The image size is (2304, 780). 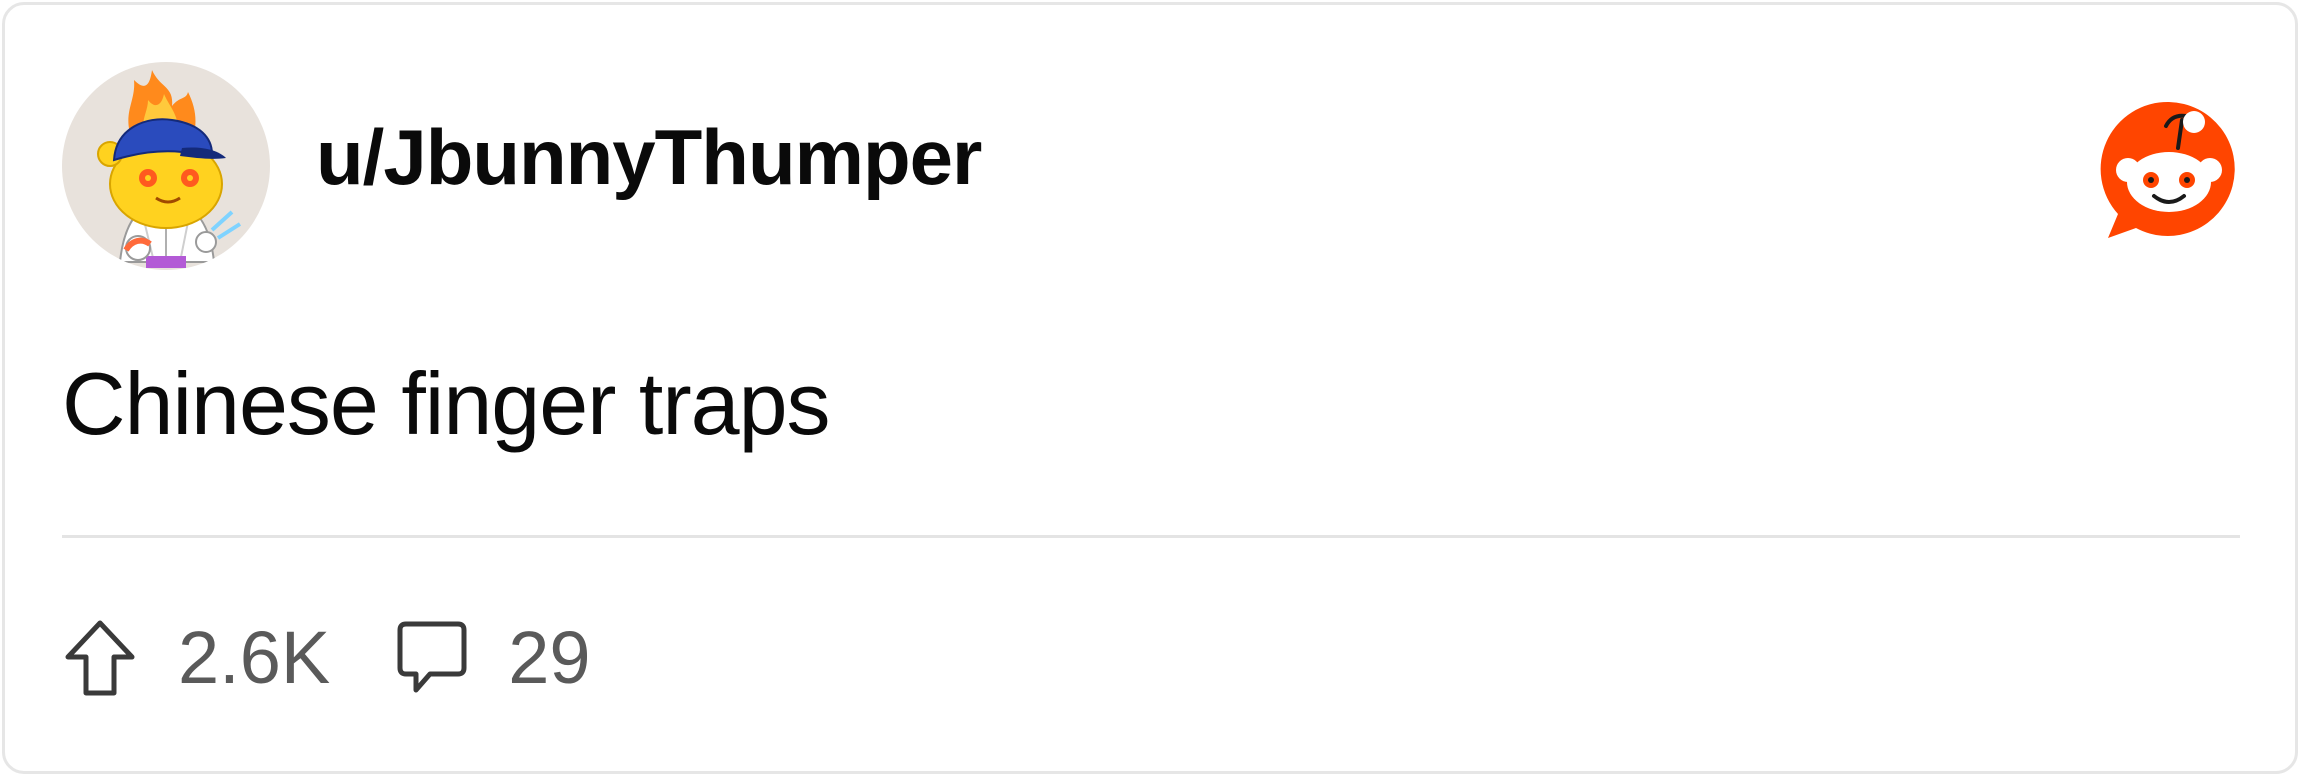 I want to click on divider, so click(x=1151, y=536).